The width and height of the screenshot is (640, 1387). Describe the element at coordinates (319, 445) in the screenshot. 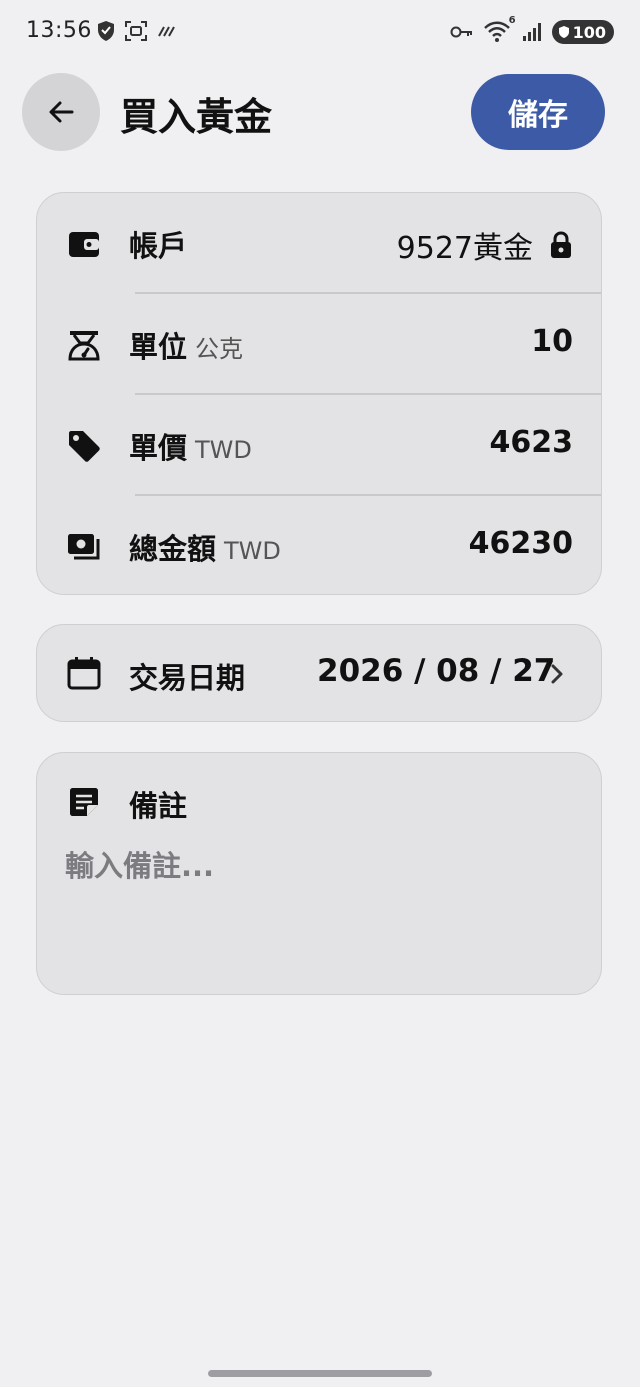

I see `unit-price-row: 單價 TWD 4623` at that location.